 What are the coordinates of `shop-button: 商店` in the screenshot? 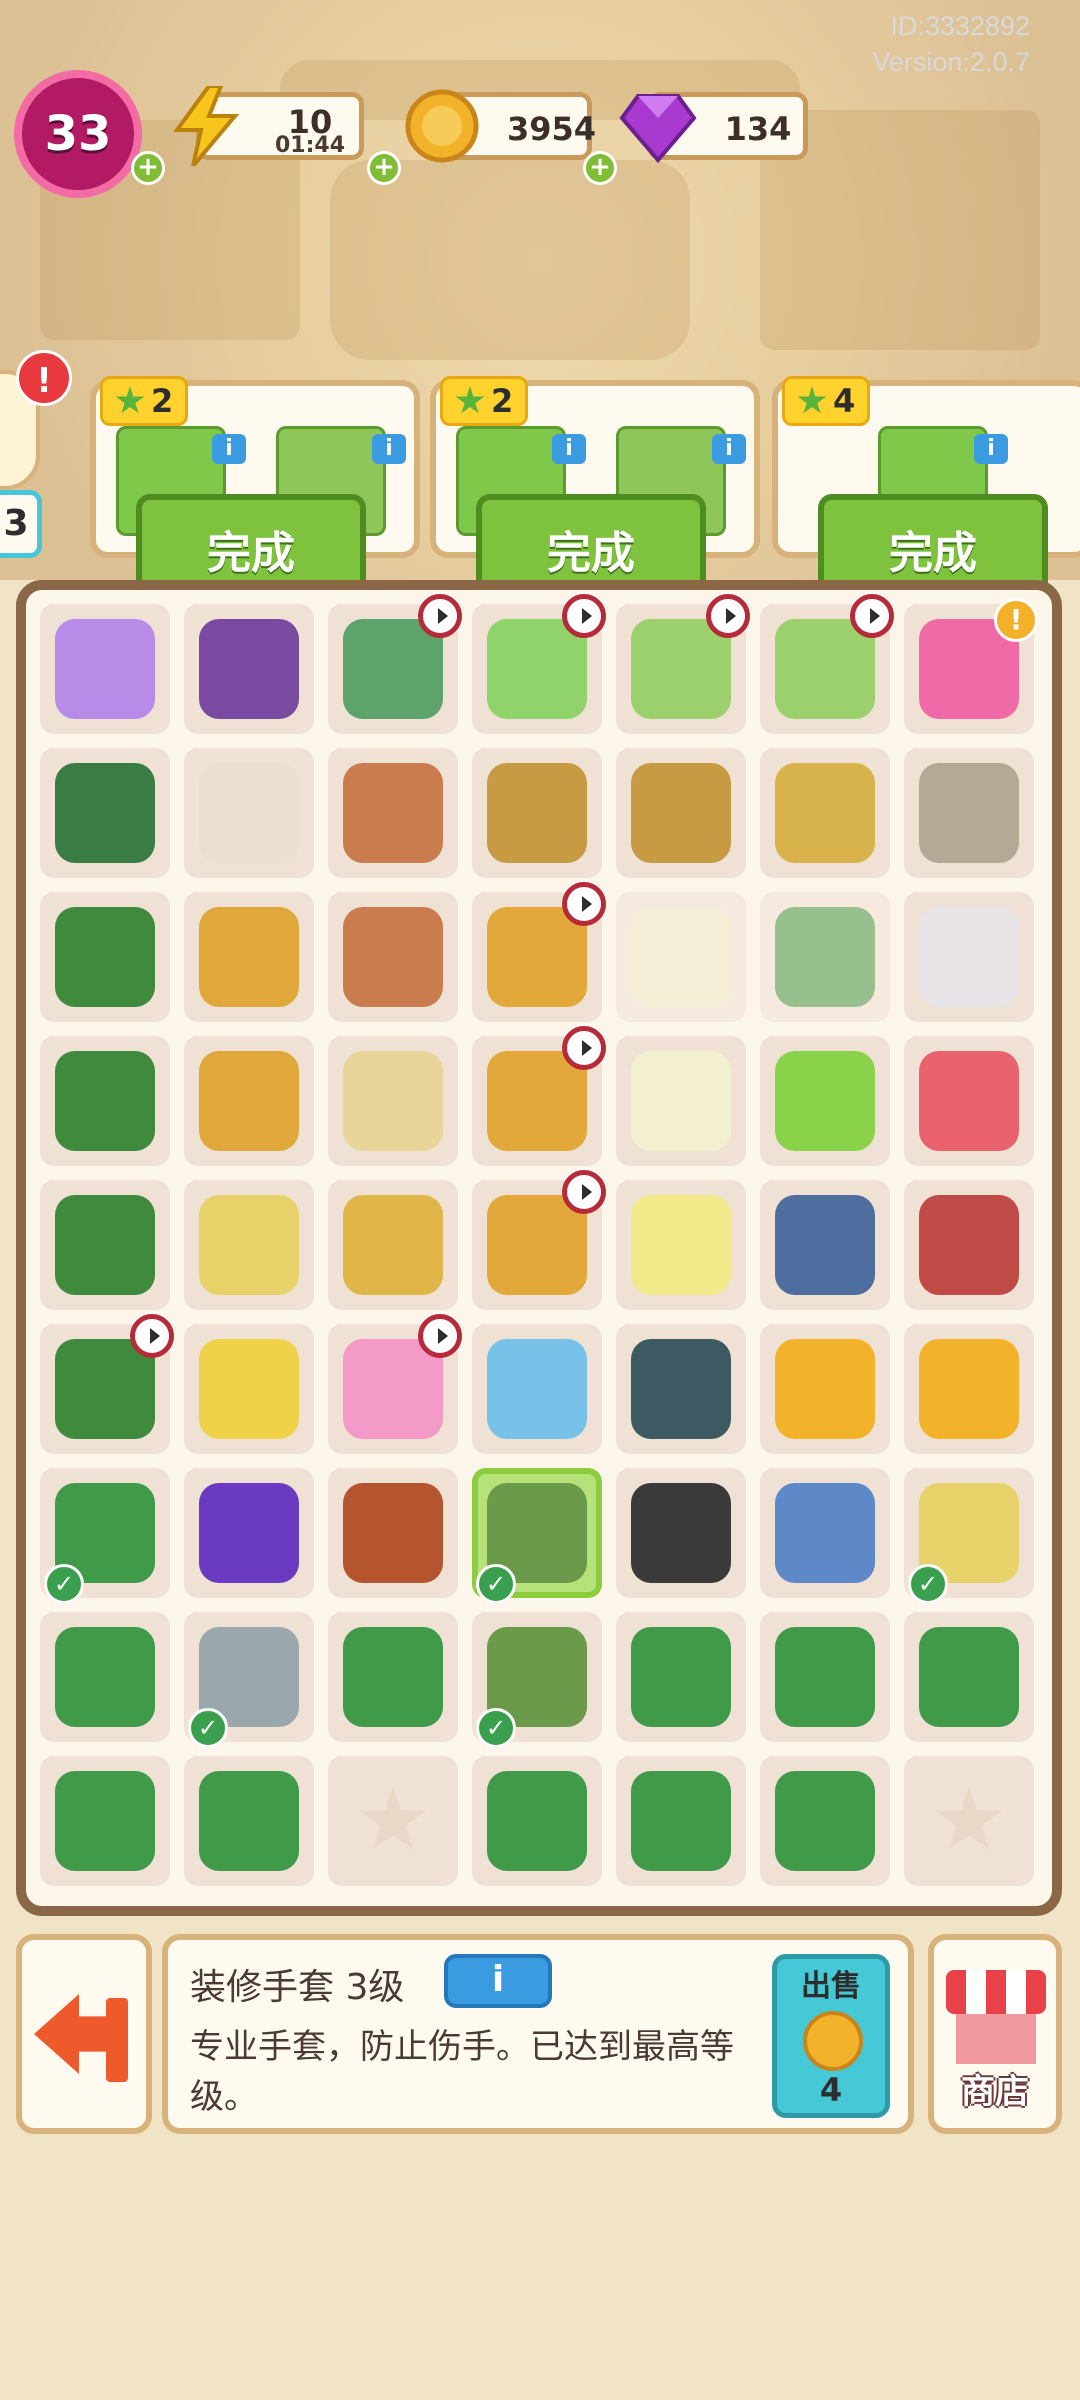 It's located at (995, 2034).